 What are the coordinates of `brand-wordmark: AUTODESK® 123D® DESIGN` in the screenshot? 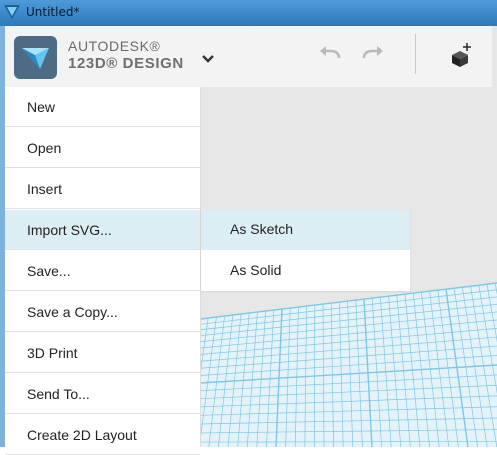 It's located at (126, 55).